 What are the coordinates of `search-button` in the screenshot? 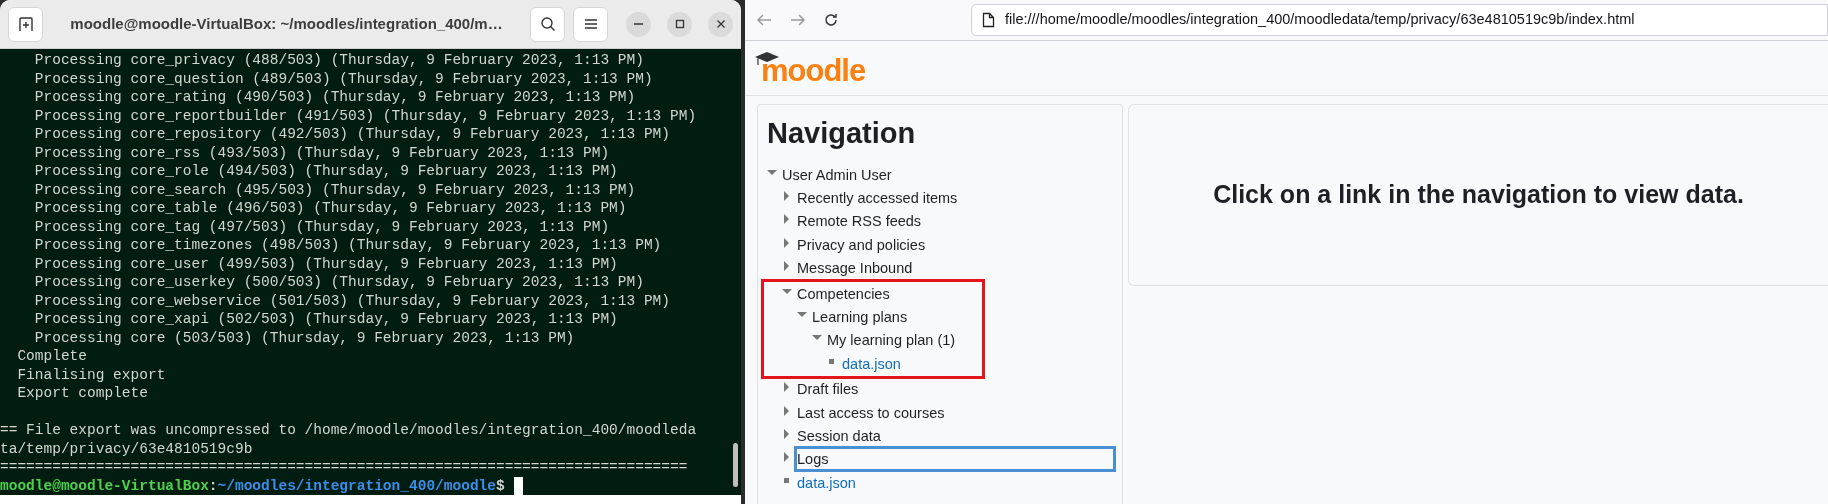 It's located at (547, 24).